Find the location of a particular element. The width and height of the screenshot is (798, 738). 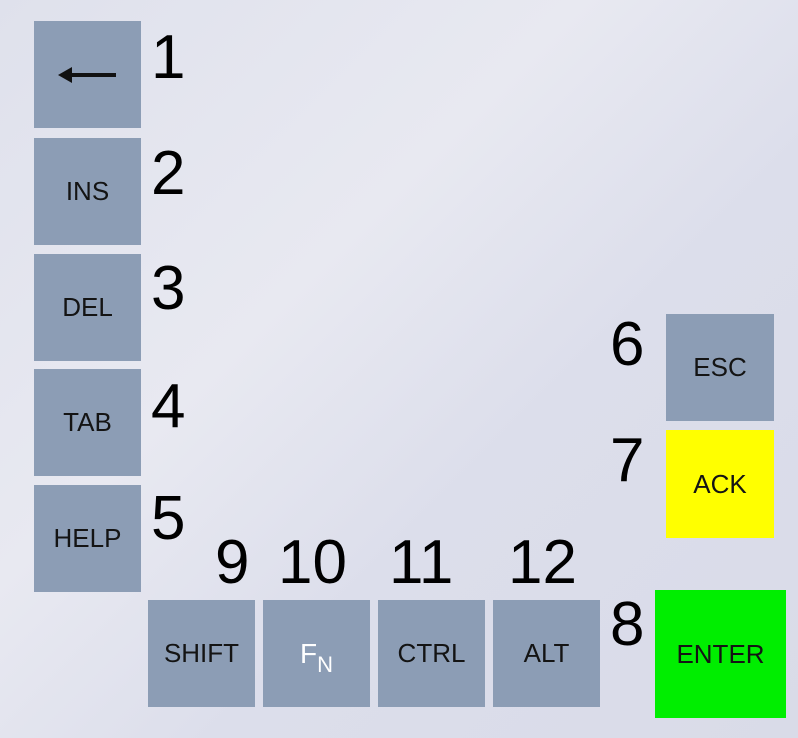

ctrl-key: CTRL is located at coordinates (431, 653).